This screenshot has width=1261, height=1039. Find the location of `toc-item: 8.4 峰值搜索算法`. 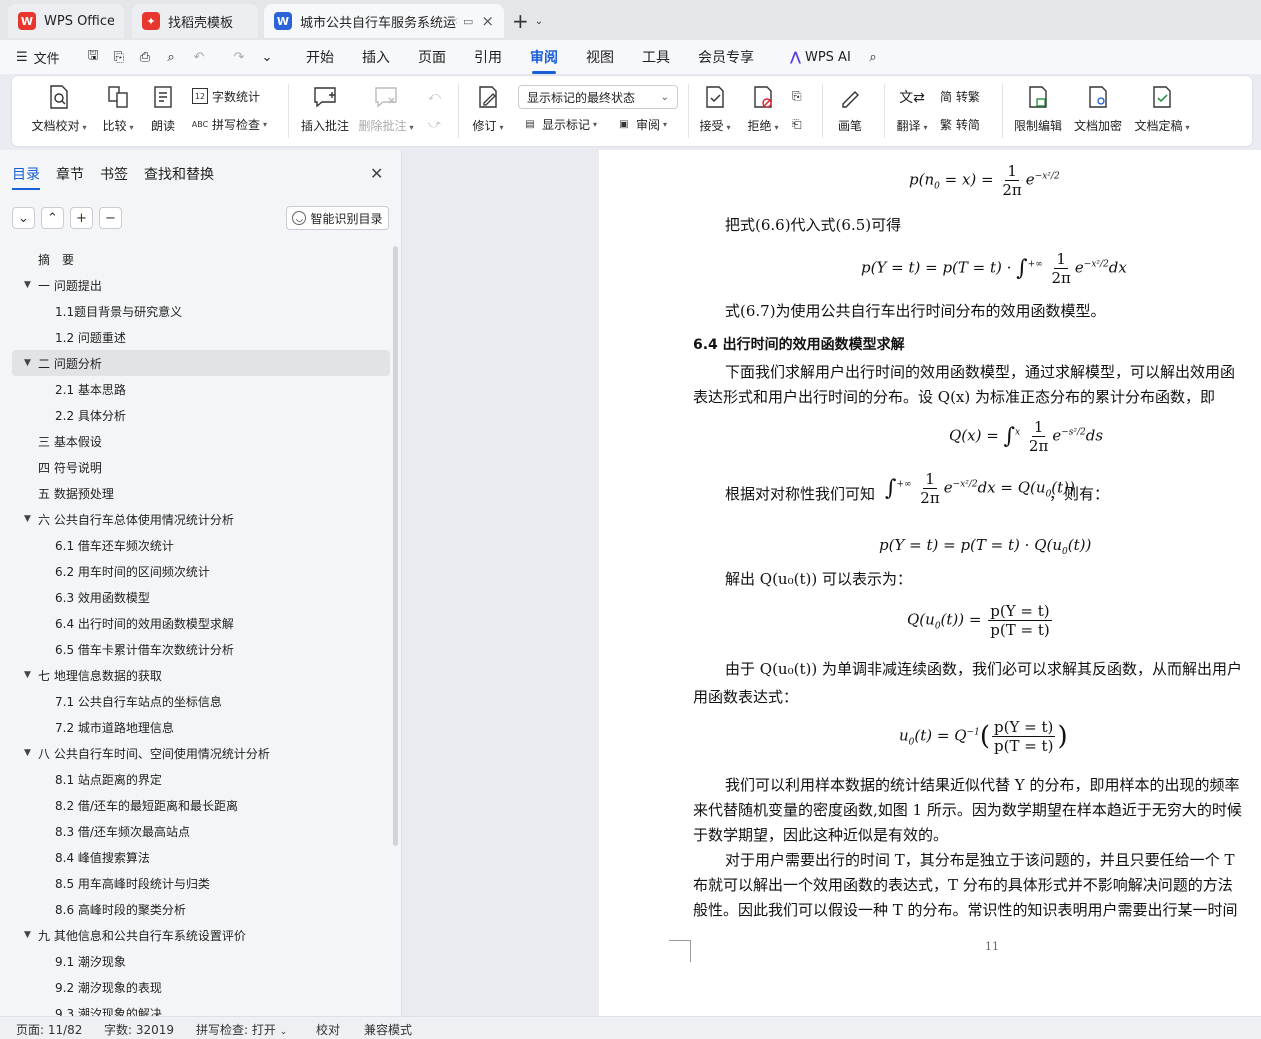

toc-item: 8.4 峰值搜索算法 is located at coordinates (201, 857).